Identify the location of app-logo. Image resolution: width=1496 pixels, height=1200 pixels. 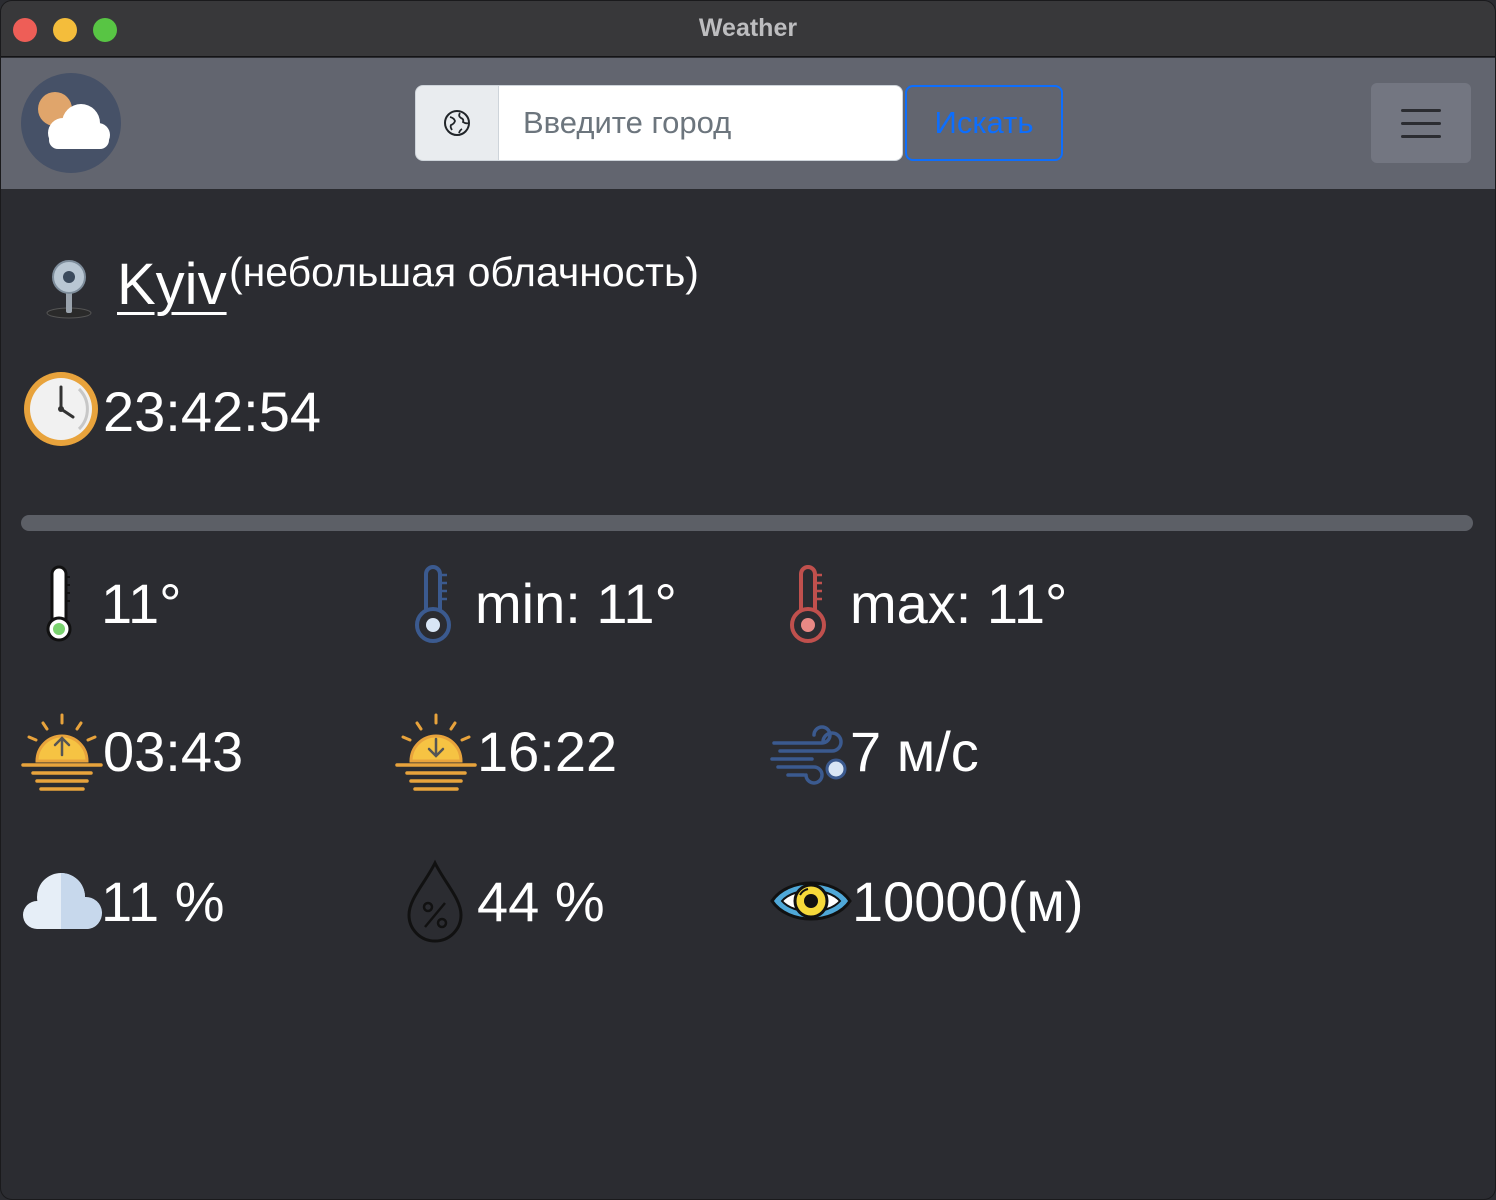
(71, 123).